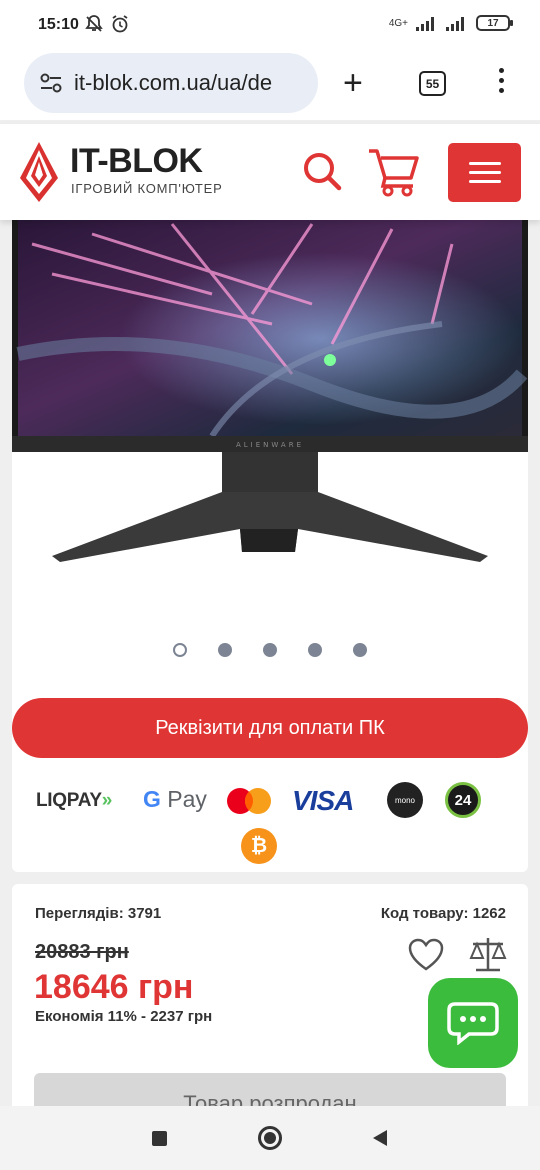 This screenshot has width=540, height=1170. Describe the element at coordinates (426, 955) in the screenshot. I see `wishlist-heart-icon` at that location.